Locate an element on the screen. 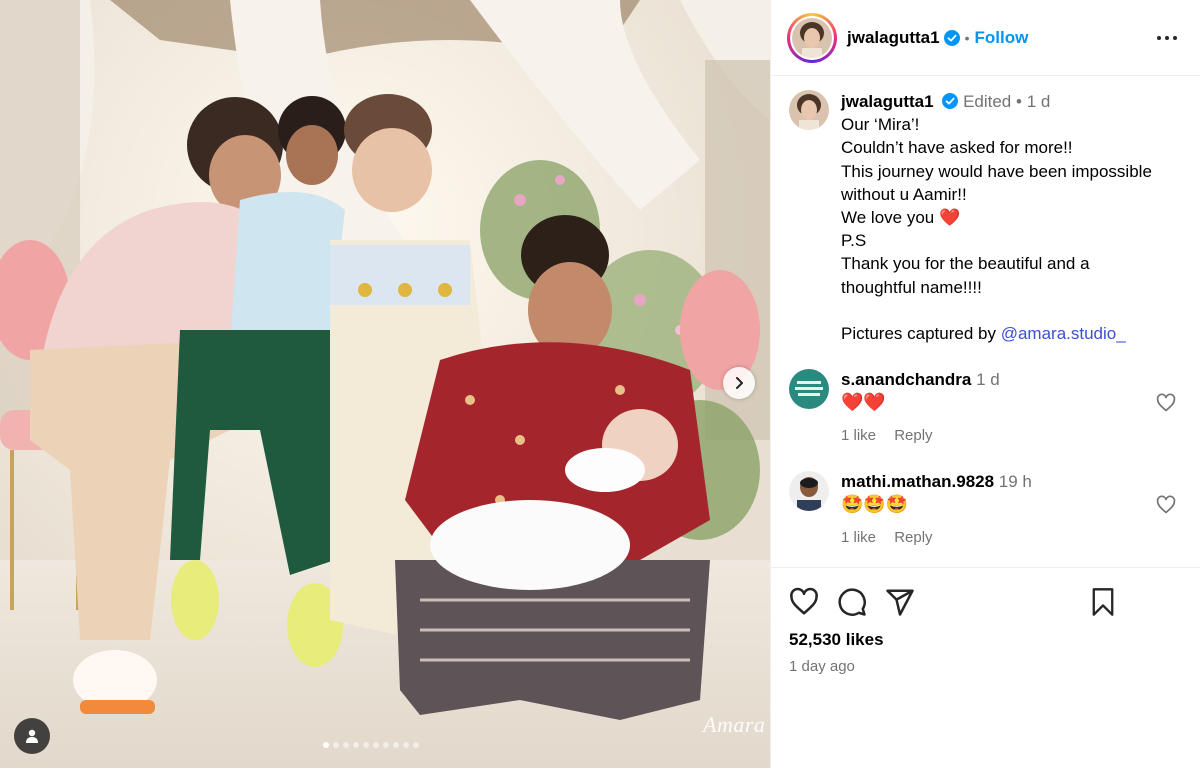  caption-line: This journey would have been impossible is located at coordinates (996, 171).